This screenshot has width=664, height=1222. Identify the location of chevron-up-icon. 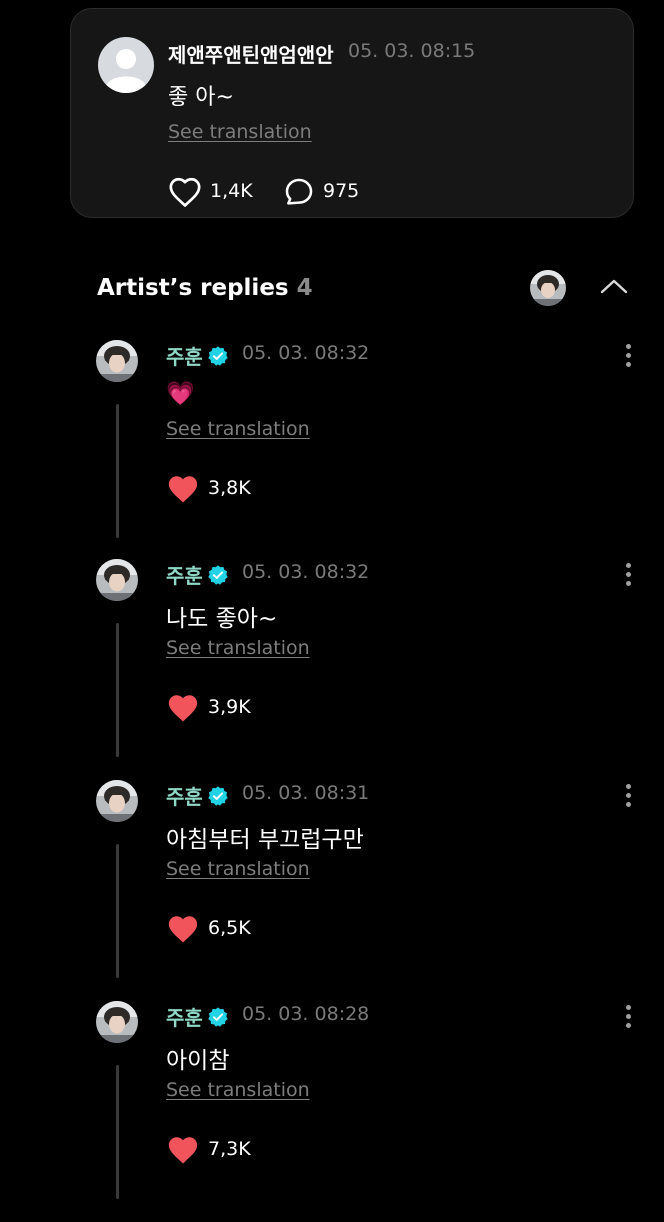
(614, 286).